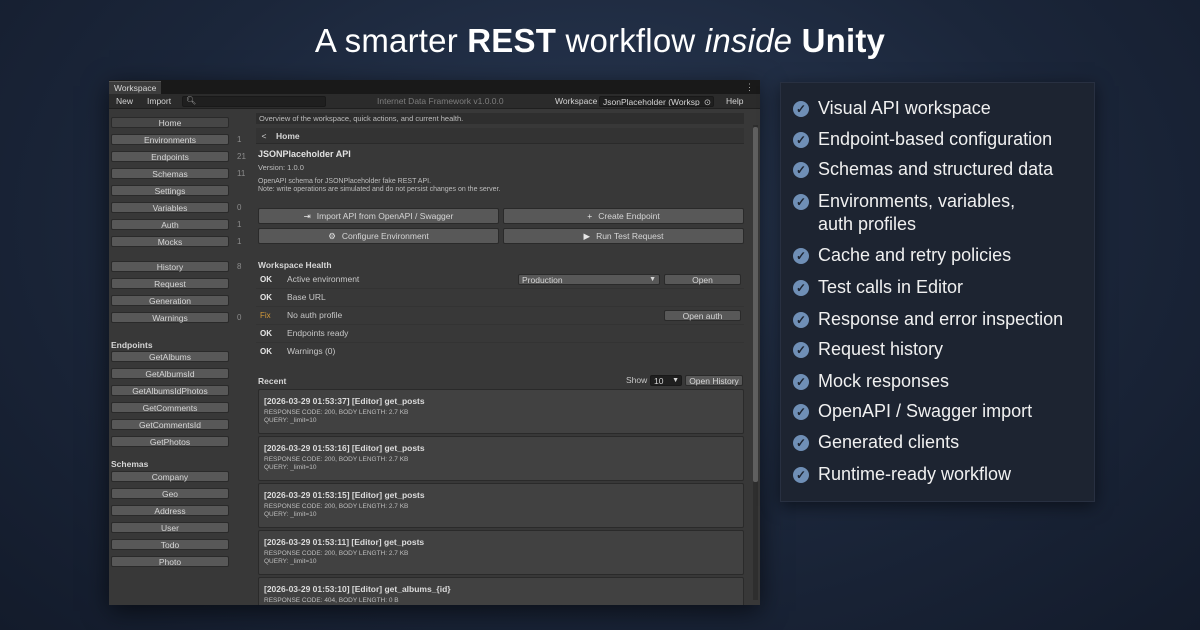 The image size is (1200, 630). What do you see at coordinates (170, 356) in the screenshot?
I see `endpoint-item: GetAlbums` at bounding box center [170, 356].